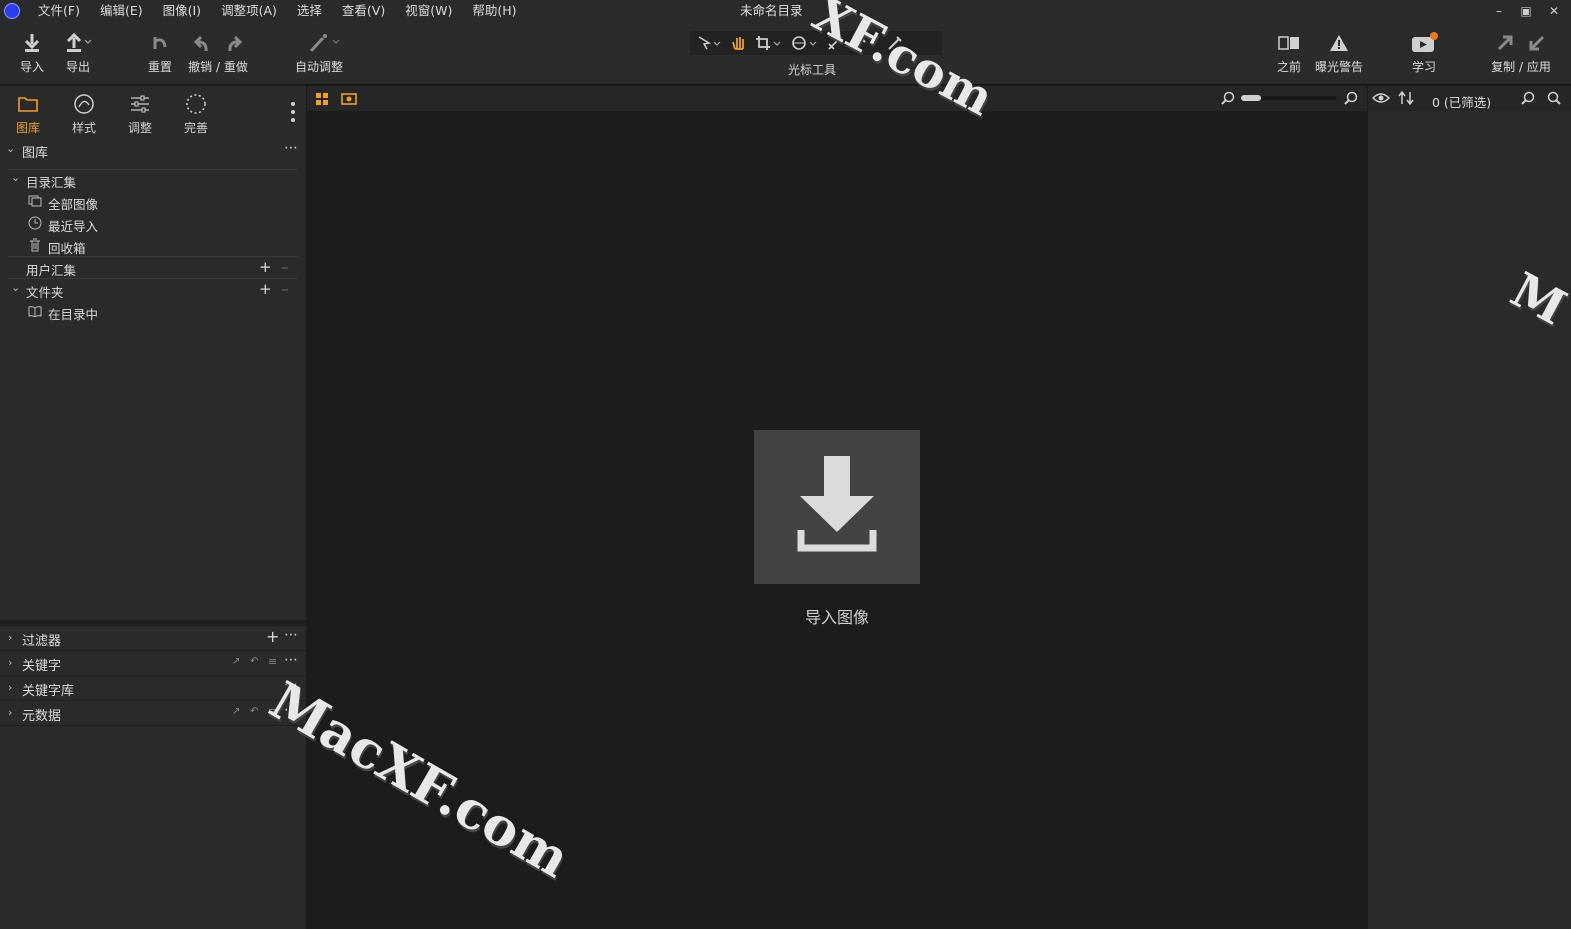 This screenshot has width=1571, height=929. Describe the element at coordinates (837, 507) in the screenshot. I see `import-images-button` at that location.